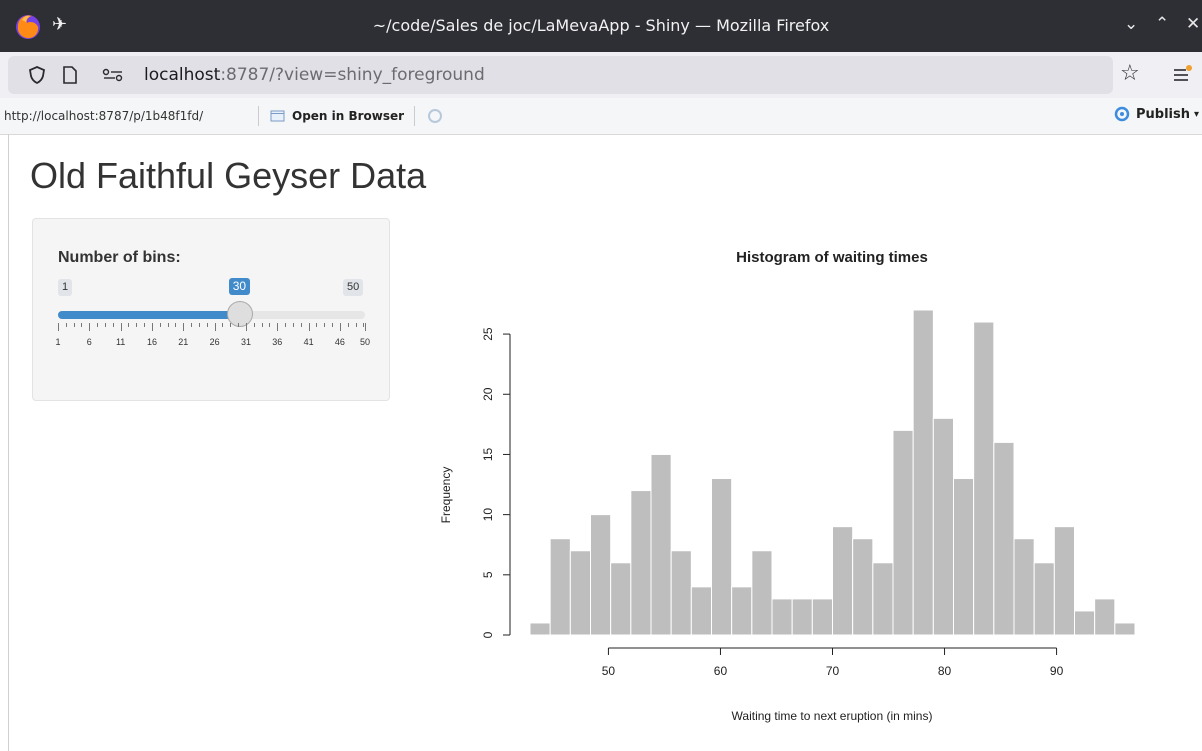 The width and height of the screenshot is (1202, 751). I want to click on x-axis: 50 60 70 80 90, so click(833, 662).